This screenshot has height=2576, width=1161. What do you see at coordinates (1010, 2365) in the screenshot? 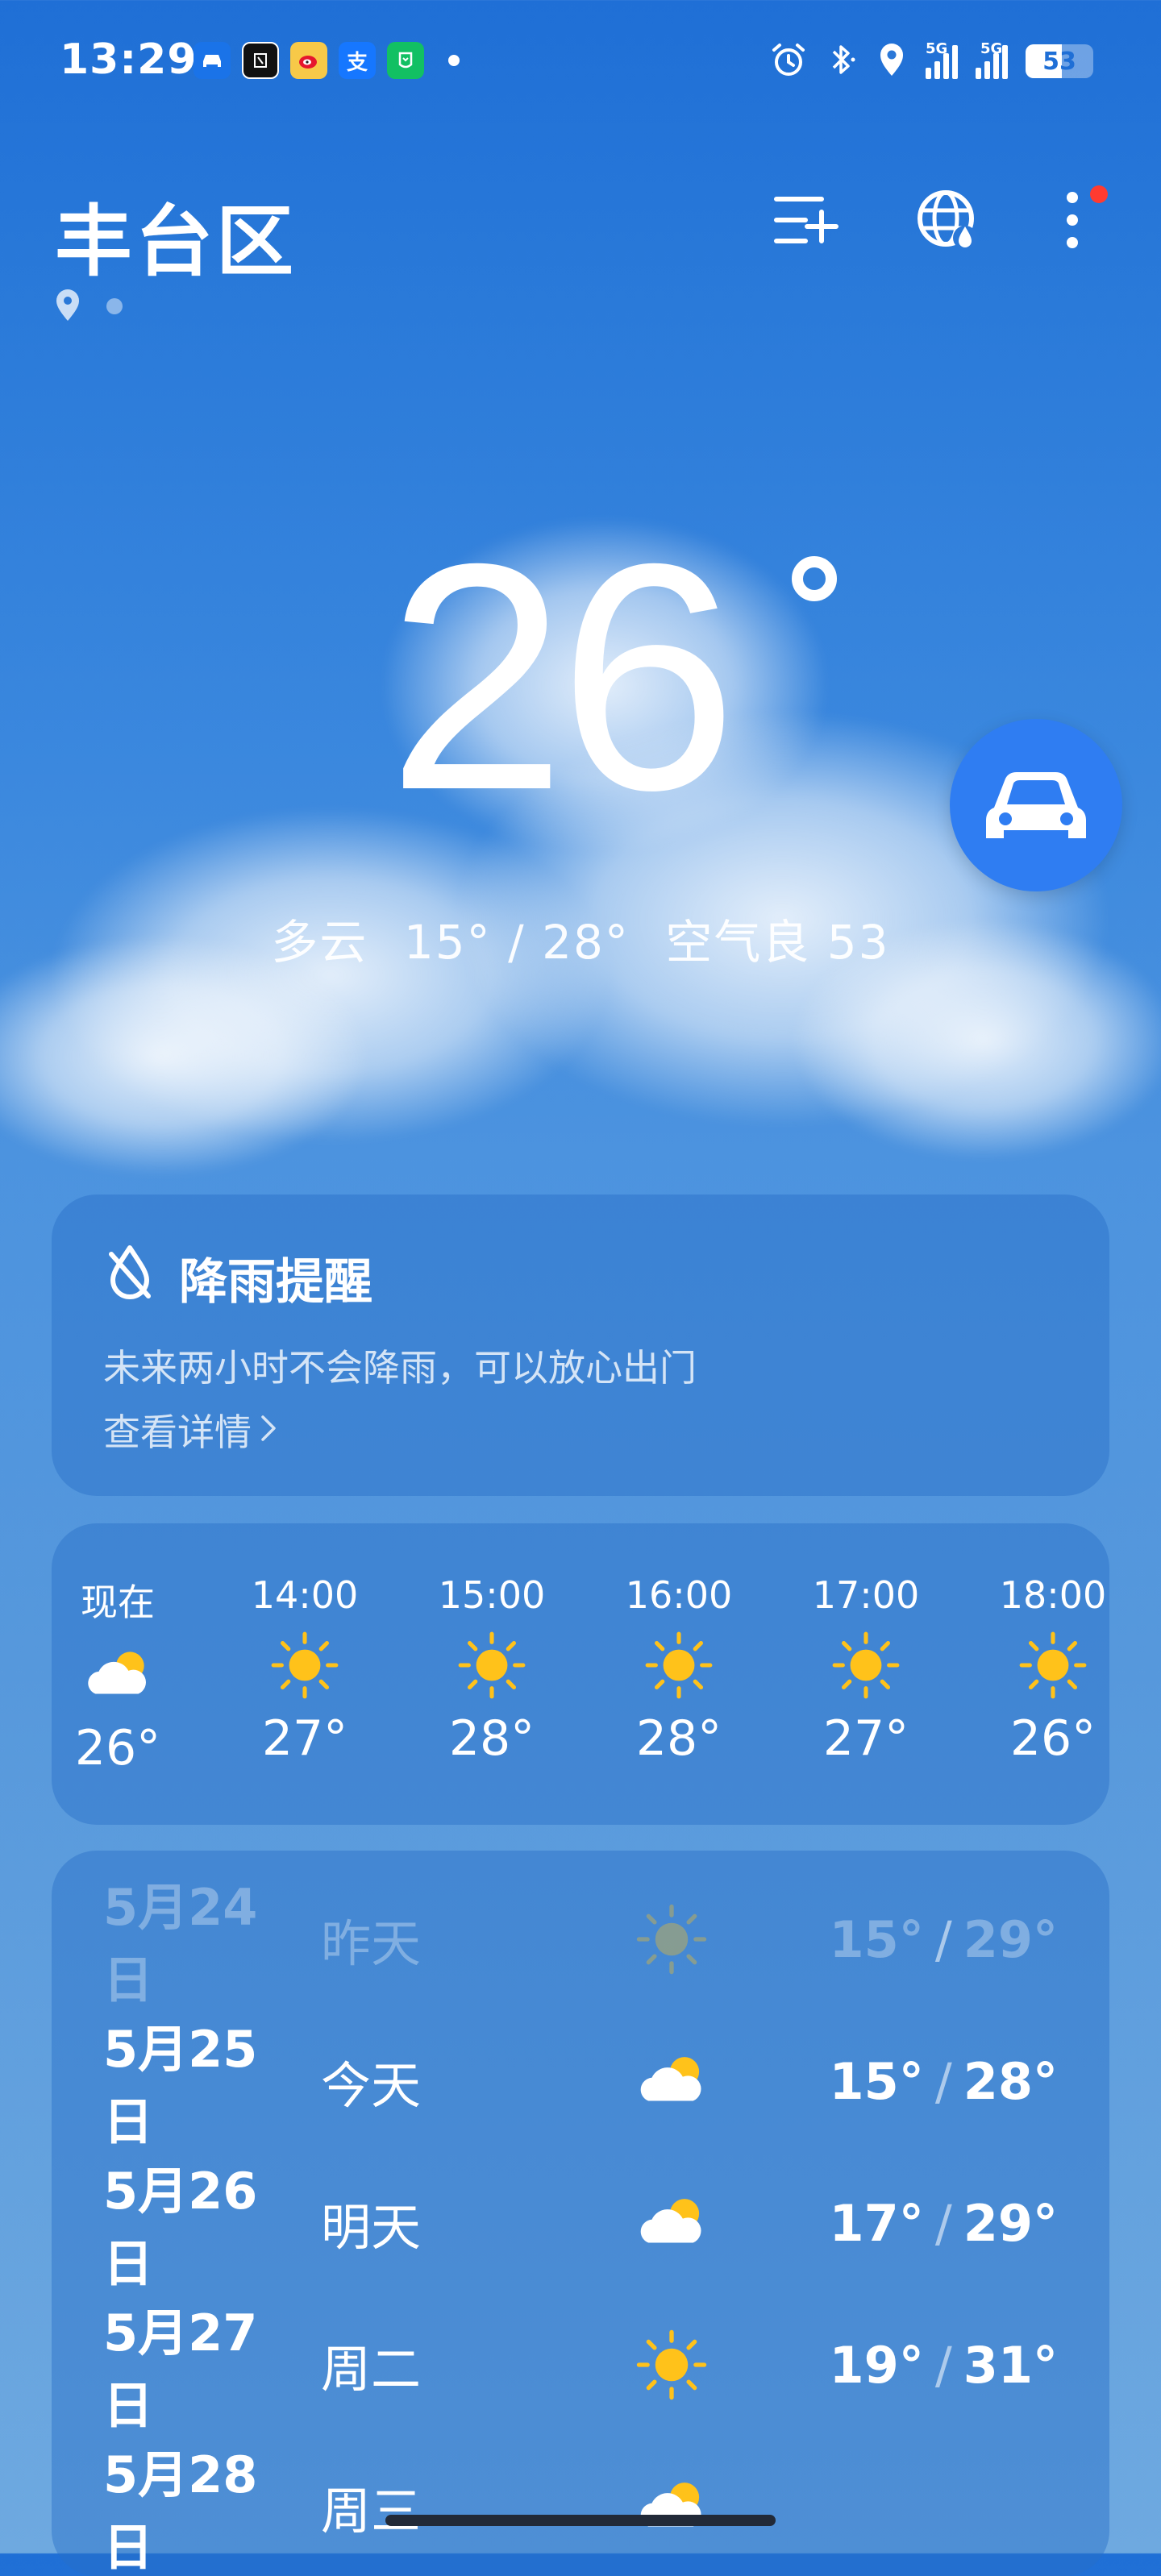
I see `daily-high: 31°` at bounding box center [1010, 2365].